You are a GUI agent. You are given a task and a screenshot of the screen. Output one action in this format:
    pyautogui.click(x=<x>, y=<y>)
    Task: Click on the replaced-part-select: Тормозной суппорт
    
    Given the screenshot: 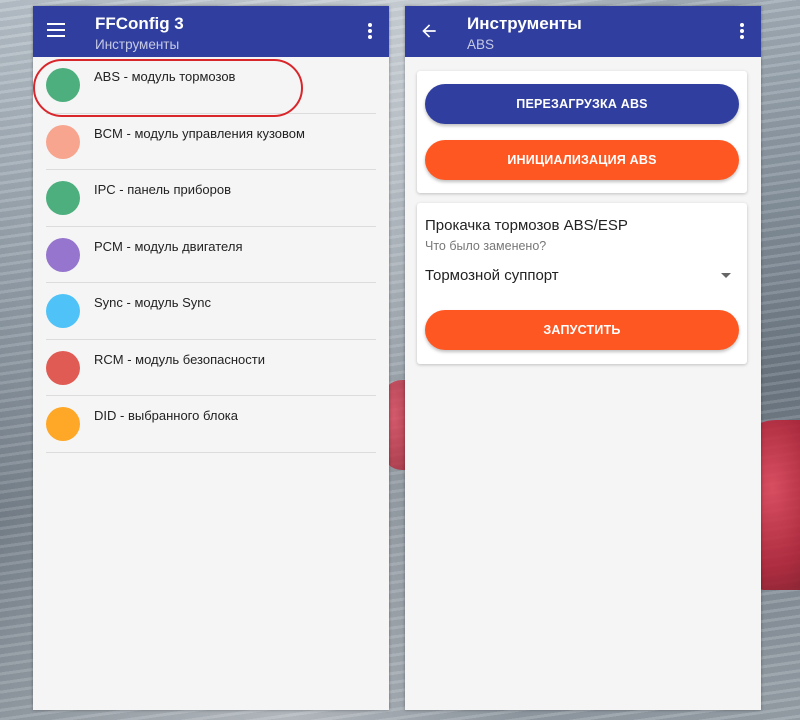 What is the action you would take?
    pyautogui.click(x=582, y=276)
    